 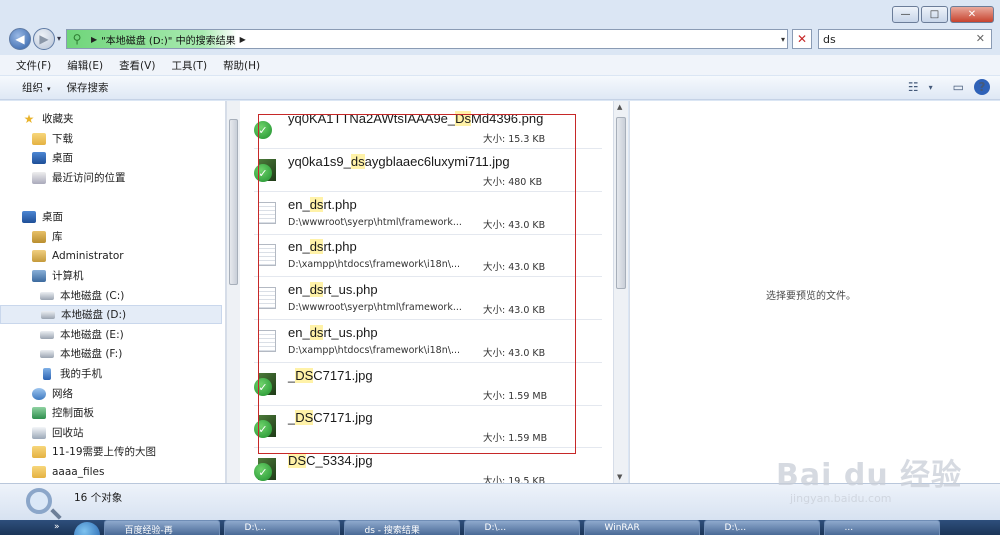 What do you see at coordinates (39, 451) in the screenshot?
I see `folder-icon` at bounding box center [39, 451].